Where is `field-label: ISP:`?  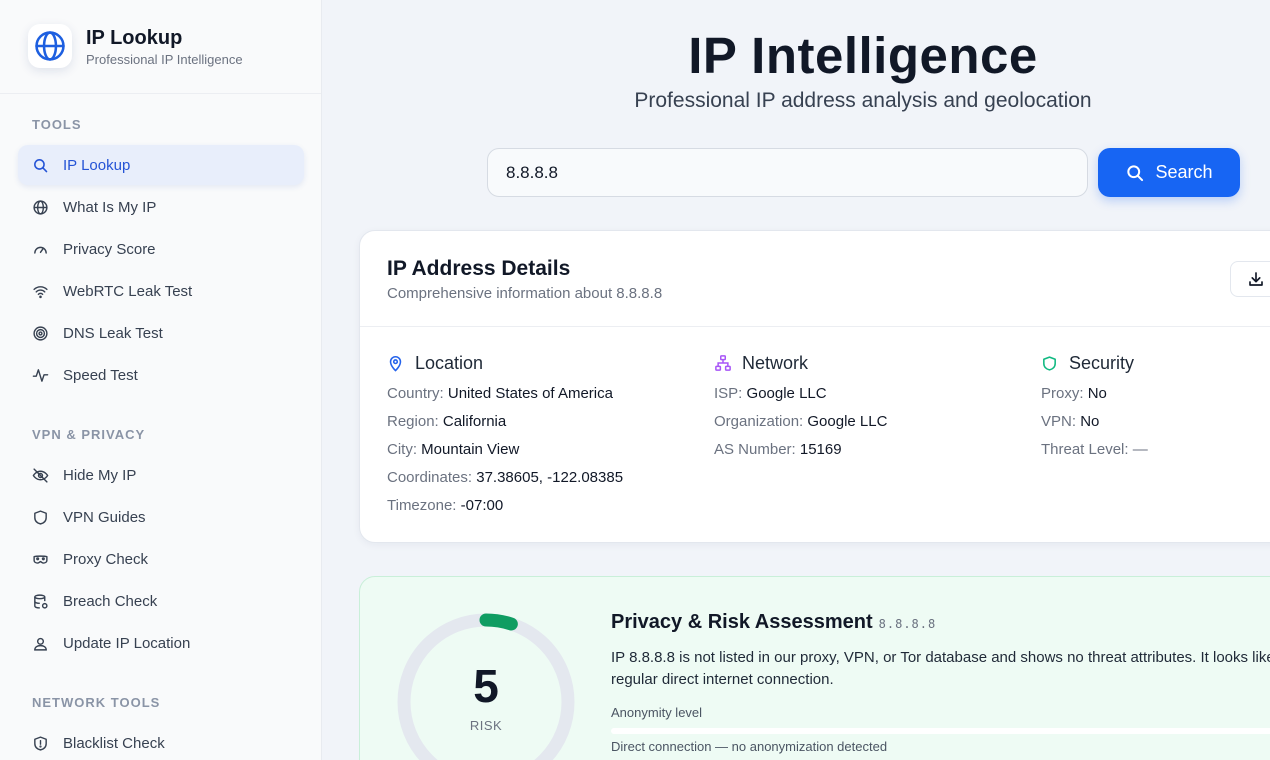
field-label: ISP: is located at coordinates (728, 393).